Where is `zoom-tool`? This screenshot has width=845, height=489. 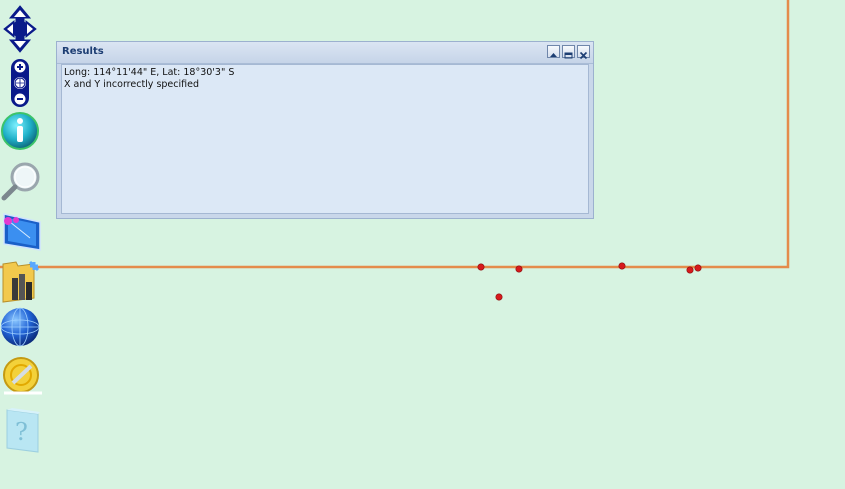 zoom-tool is located at coordinates (22, 83).